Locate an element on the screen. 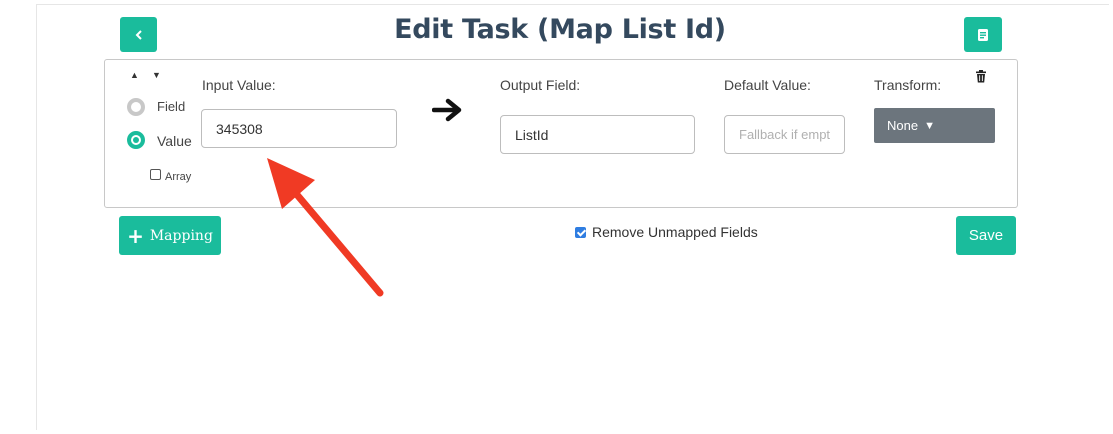  document-button is located at coordinates (983, 34).